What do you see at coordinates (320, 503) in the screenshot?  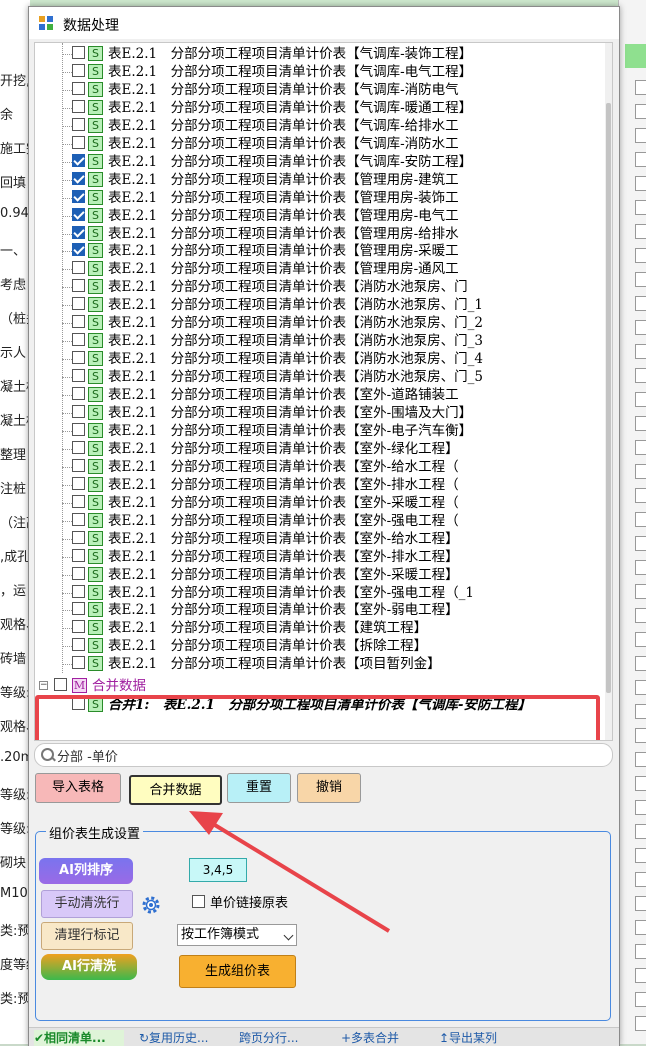 I see `tree-item: S 表E.2.1 分部分项工程项目清单计价表【室外-采暖工程（` at bounding box center [320, 503].